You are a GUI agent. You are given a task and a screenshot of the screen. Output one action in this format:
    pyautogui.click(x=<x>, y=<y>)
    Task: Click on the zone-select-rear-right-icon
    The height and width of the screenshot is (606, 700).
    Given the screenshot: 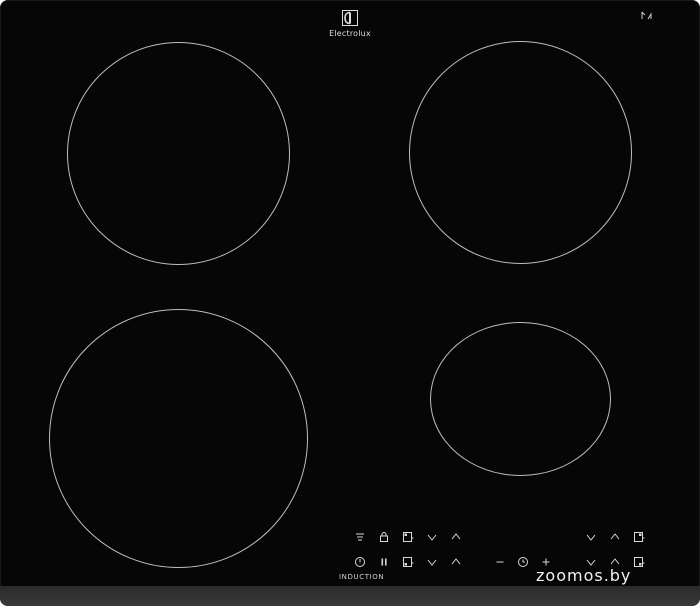 What is the action you would take?
    pyautogui.click(x=639, y=537)
    